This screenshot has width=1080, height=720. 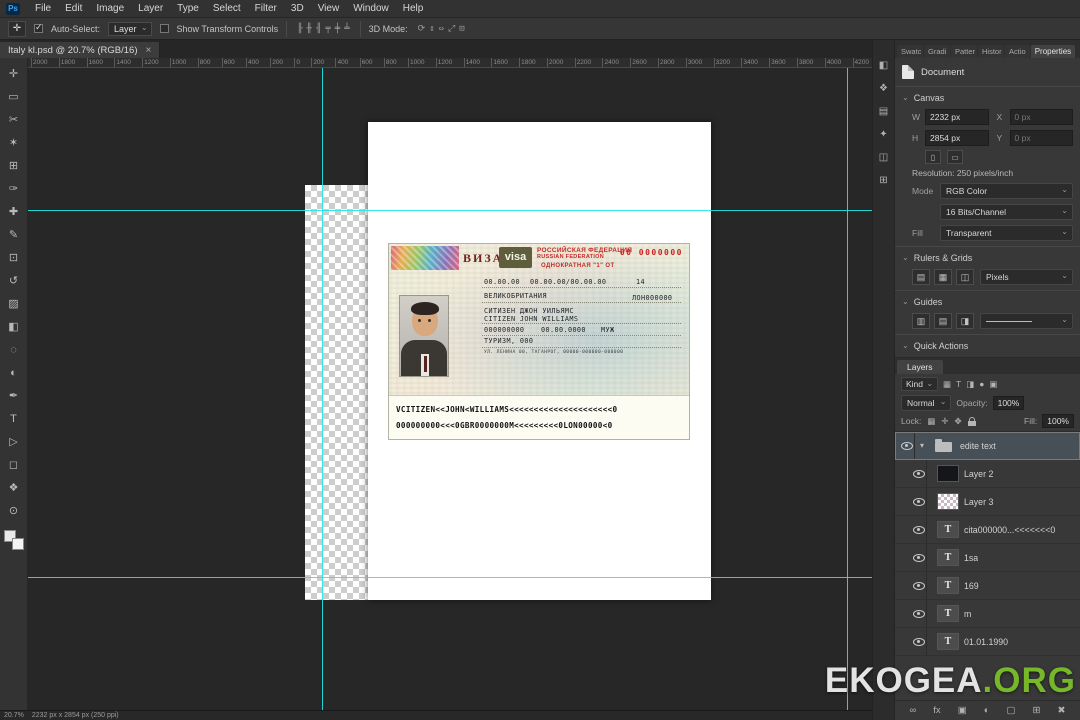 I want to click on clone-stamp-tool: ⊡, so click(x=14, y=257).